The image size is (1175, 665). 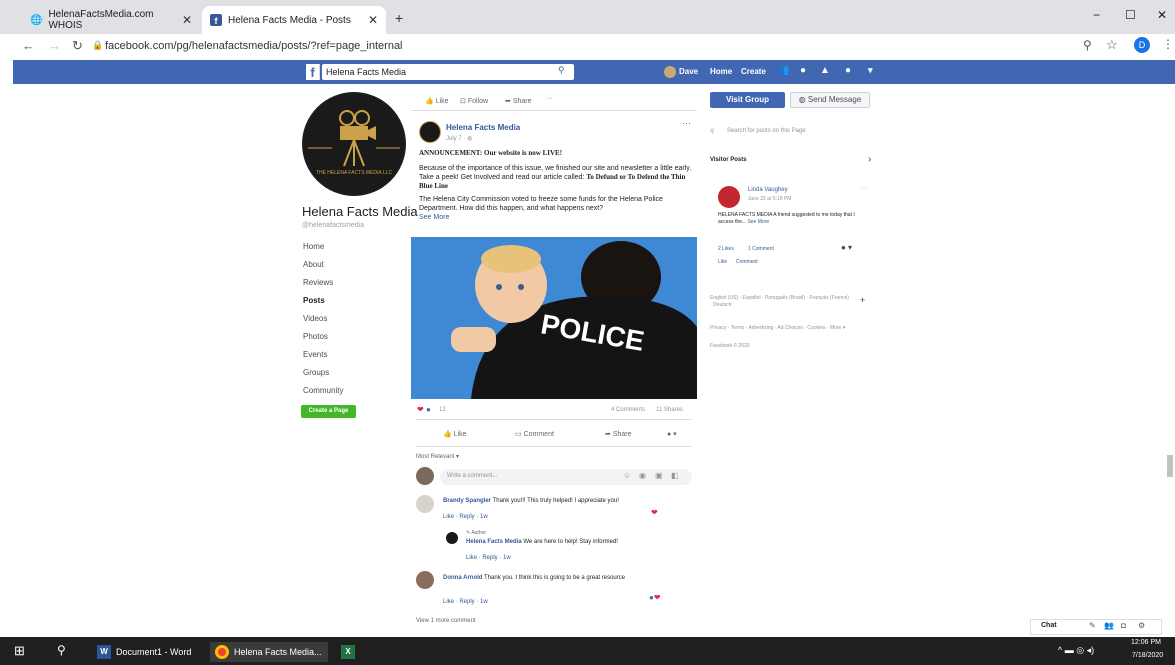 What do you see at coordinates (111, 20) in the screenshot?
I see `tab-whois: 🌐 HelenaFactsMedia.com WHOIS ✕` at bounding box center [111, 20].